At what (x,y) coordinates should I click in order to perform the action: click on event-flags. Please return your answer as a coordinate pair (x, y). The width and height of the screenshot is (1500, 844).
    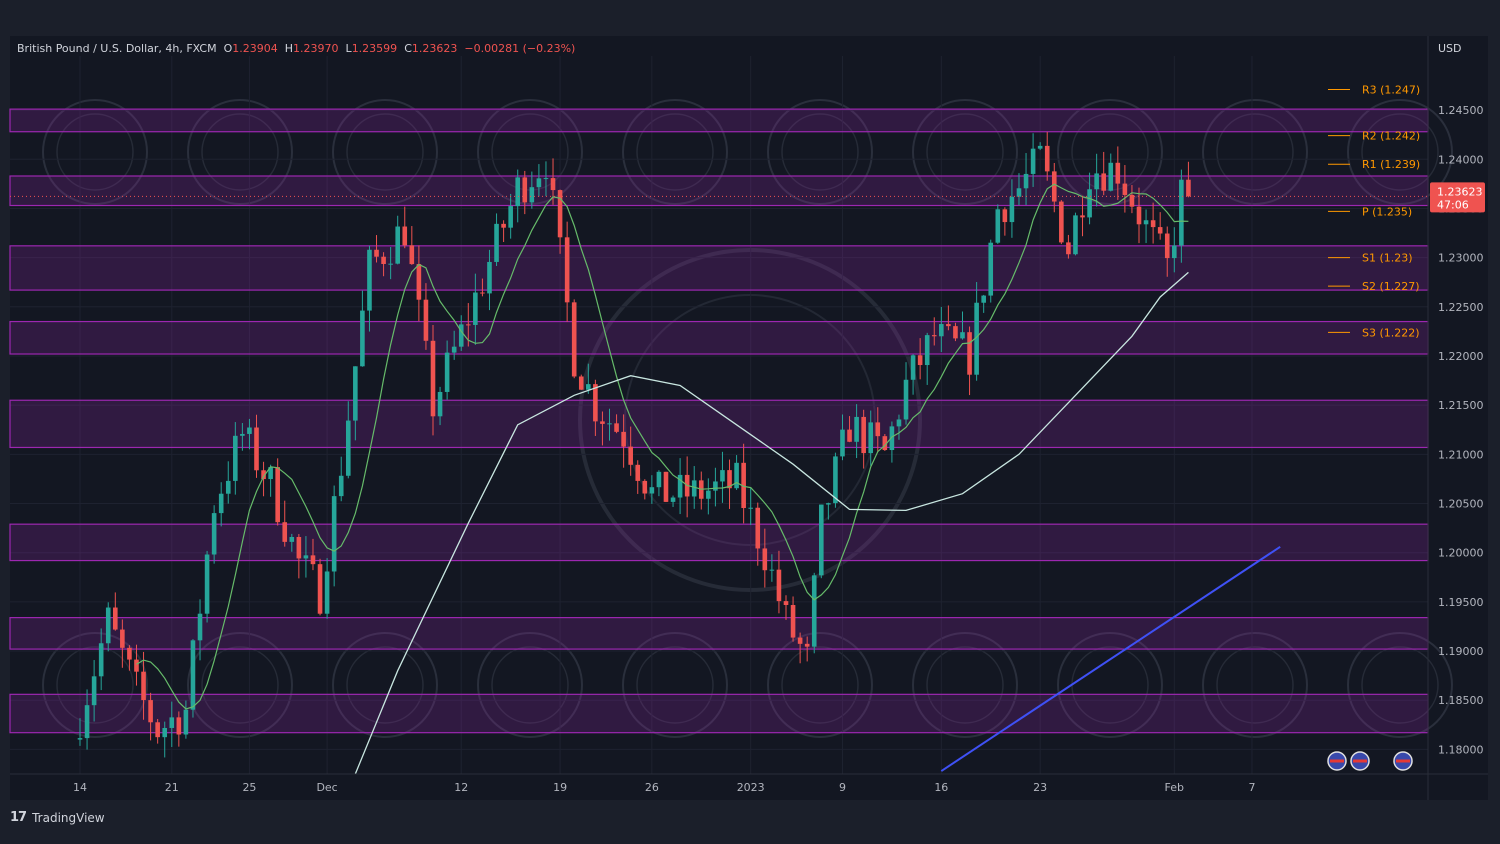
    Looking at the image, I should click on (1370, 761).